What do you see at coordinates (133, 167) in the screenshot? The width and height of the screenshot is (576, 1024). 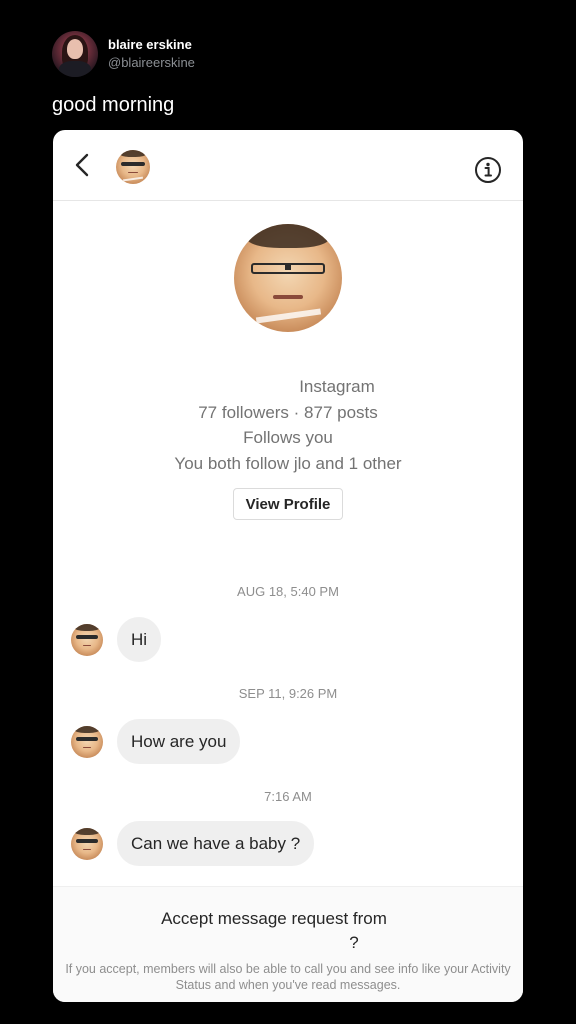 I see `chat-avatar` at bounding box center [133, 167].